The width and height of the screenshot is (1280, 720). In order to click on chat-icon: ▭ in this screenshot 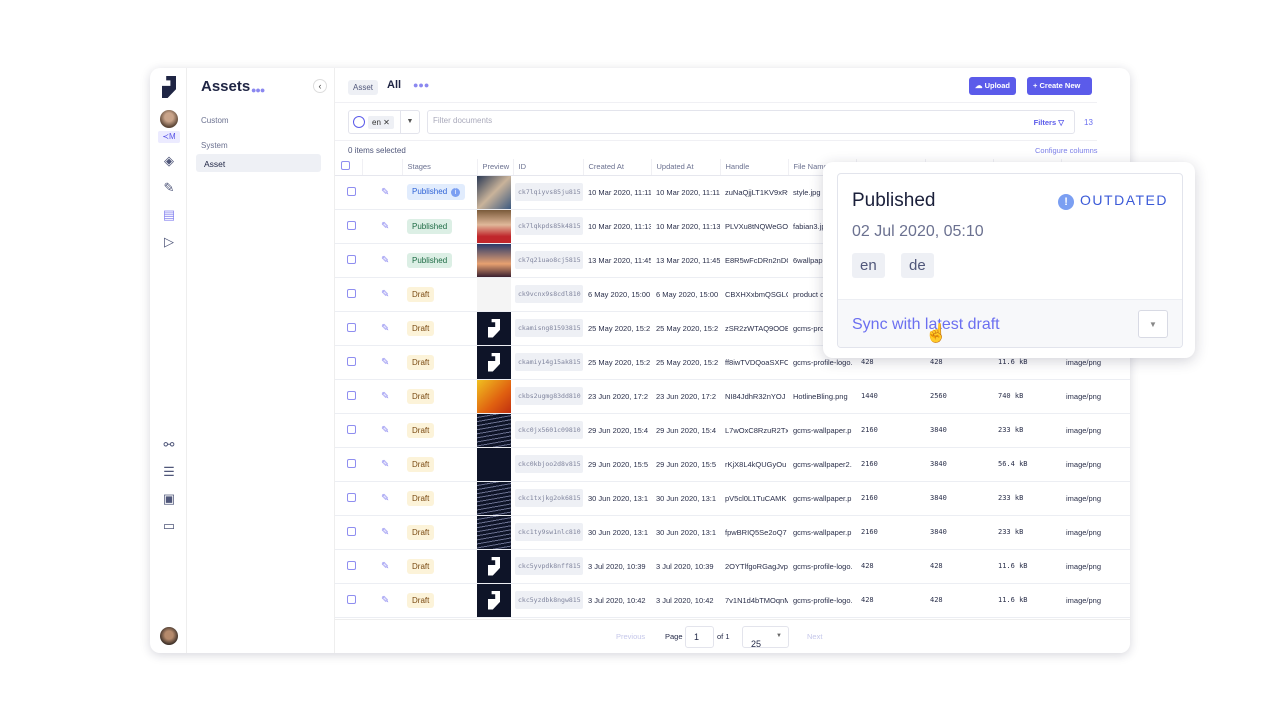, I will do `click(169, 526)`.